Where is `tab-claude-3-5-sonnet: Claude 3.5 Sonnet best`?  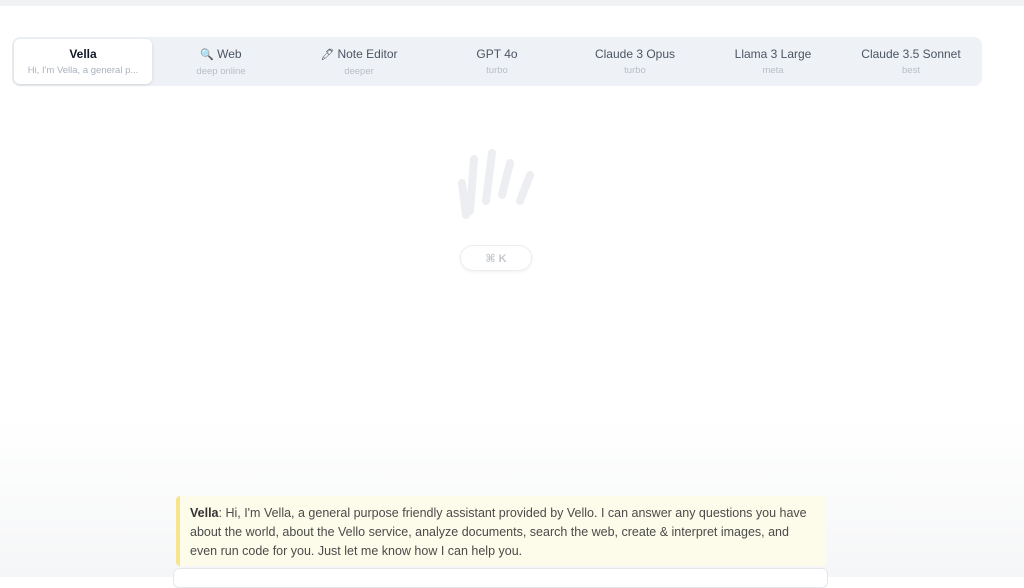 tab-claude-3-5-sonnet: Claude 3.5 Sonnet best is located at coordinates (911, 61).